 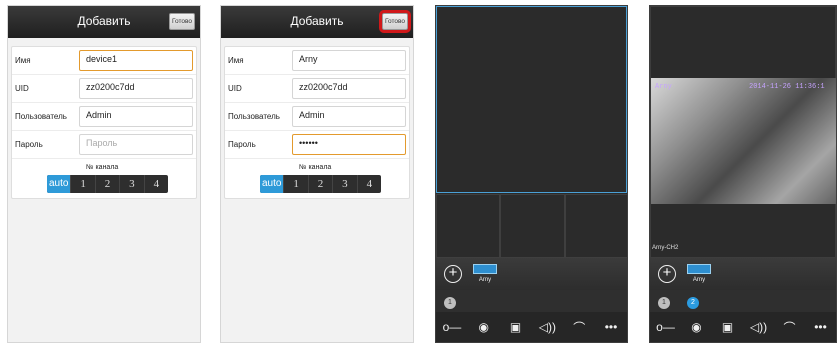 What do you see at coordinates (136, 60) in the screenshot?
I see `name-field: device1` at bounding box center [136, 60].